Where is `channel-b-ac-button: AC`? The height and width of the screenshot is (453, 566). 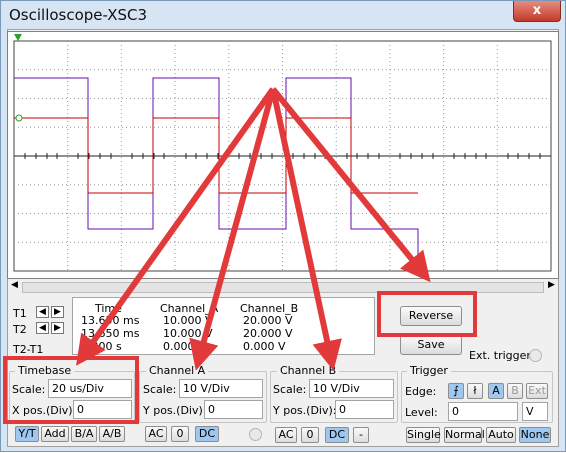
channel-b-ac-button: AC is located at coordinates (286, 435).